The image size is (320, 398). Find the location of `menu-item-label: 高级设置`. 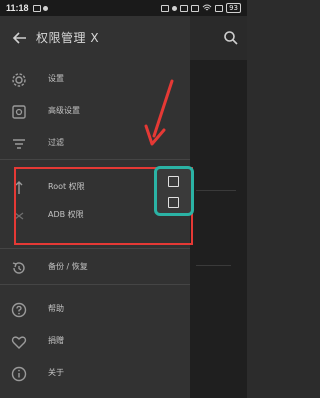

menu-item-label: 高级设置 is located at coordinates (64, 110).